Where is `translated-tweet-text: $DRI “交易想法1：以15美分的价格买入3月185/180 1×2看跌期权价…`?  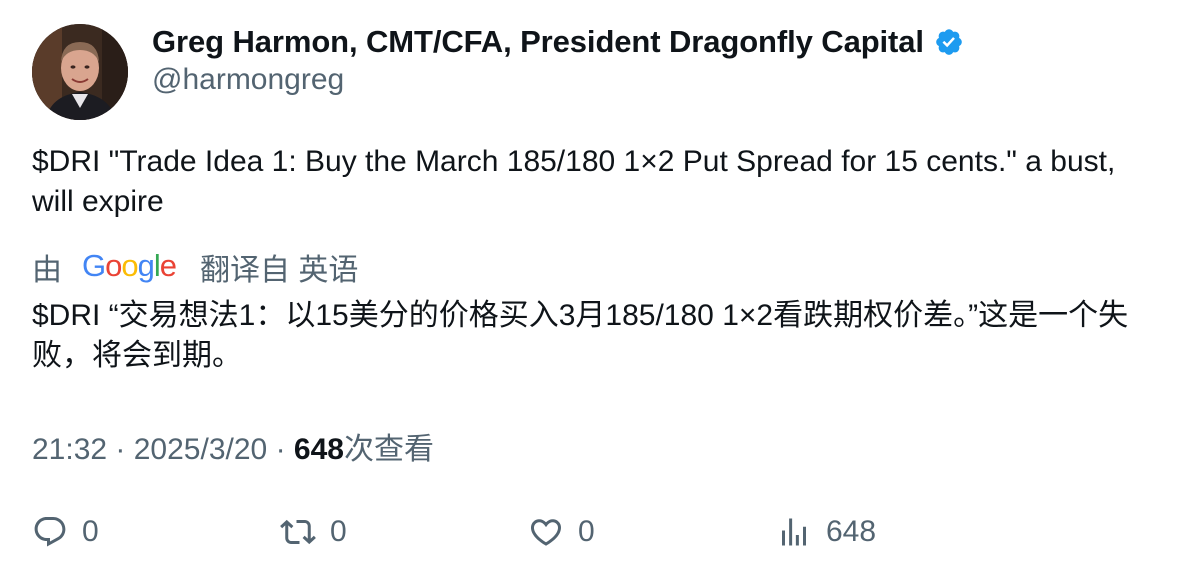
translated-tweet-text: $DRI “交易想法1：以15美分的价格买入3月185/180 1×2看跌期权价… is located at coordinates (580, 335).